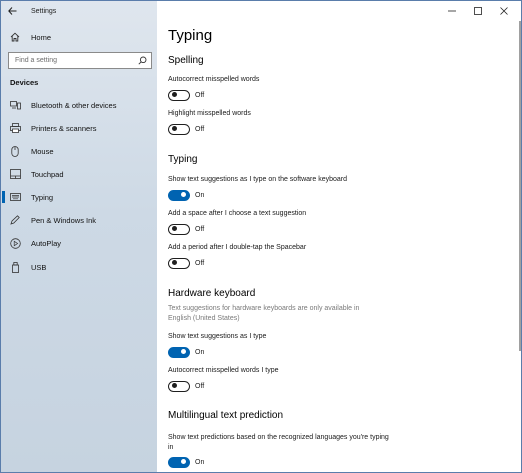 The image size is (522, 473). Describe the element at coordinates (79, 267) in the screenshot. I see `sidebar-item-usb: USB` at that location.